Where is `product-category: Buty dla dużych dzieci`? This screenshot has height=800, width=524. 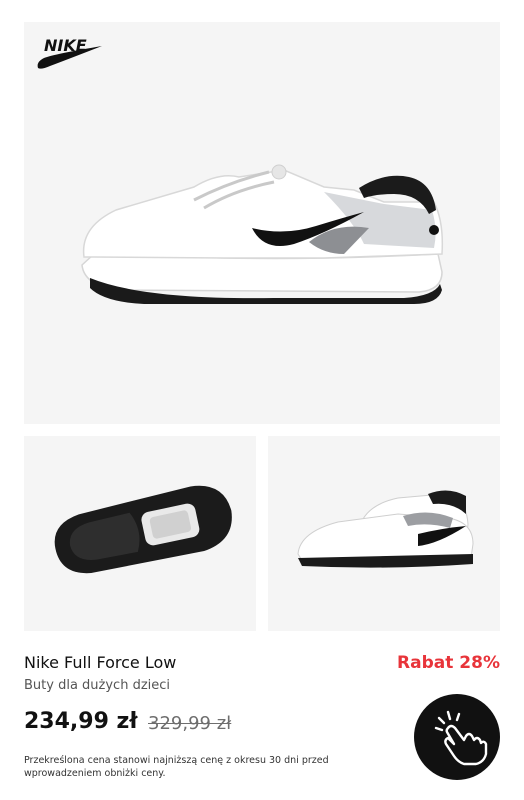
product-category: Buty dla dużych dzieci is located at coordinates (97, 685).